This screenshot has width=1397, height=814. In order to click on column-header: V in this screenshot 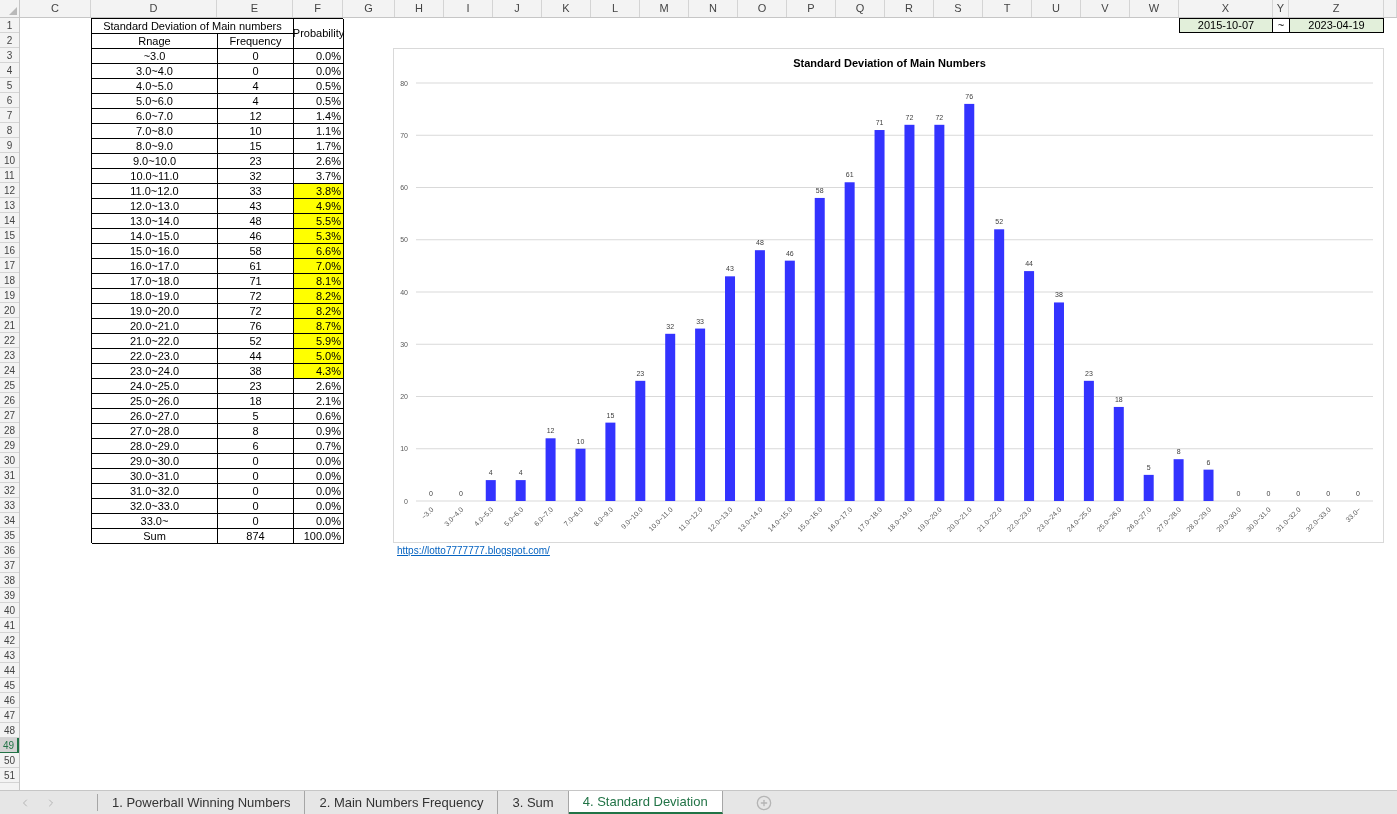, I will do `click(1105, 8)`.